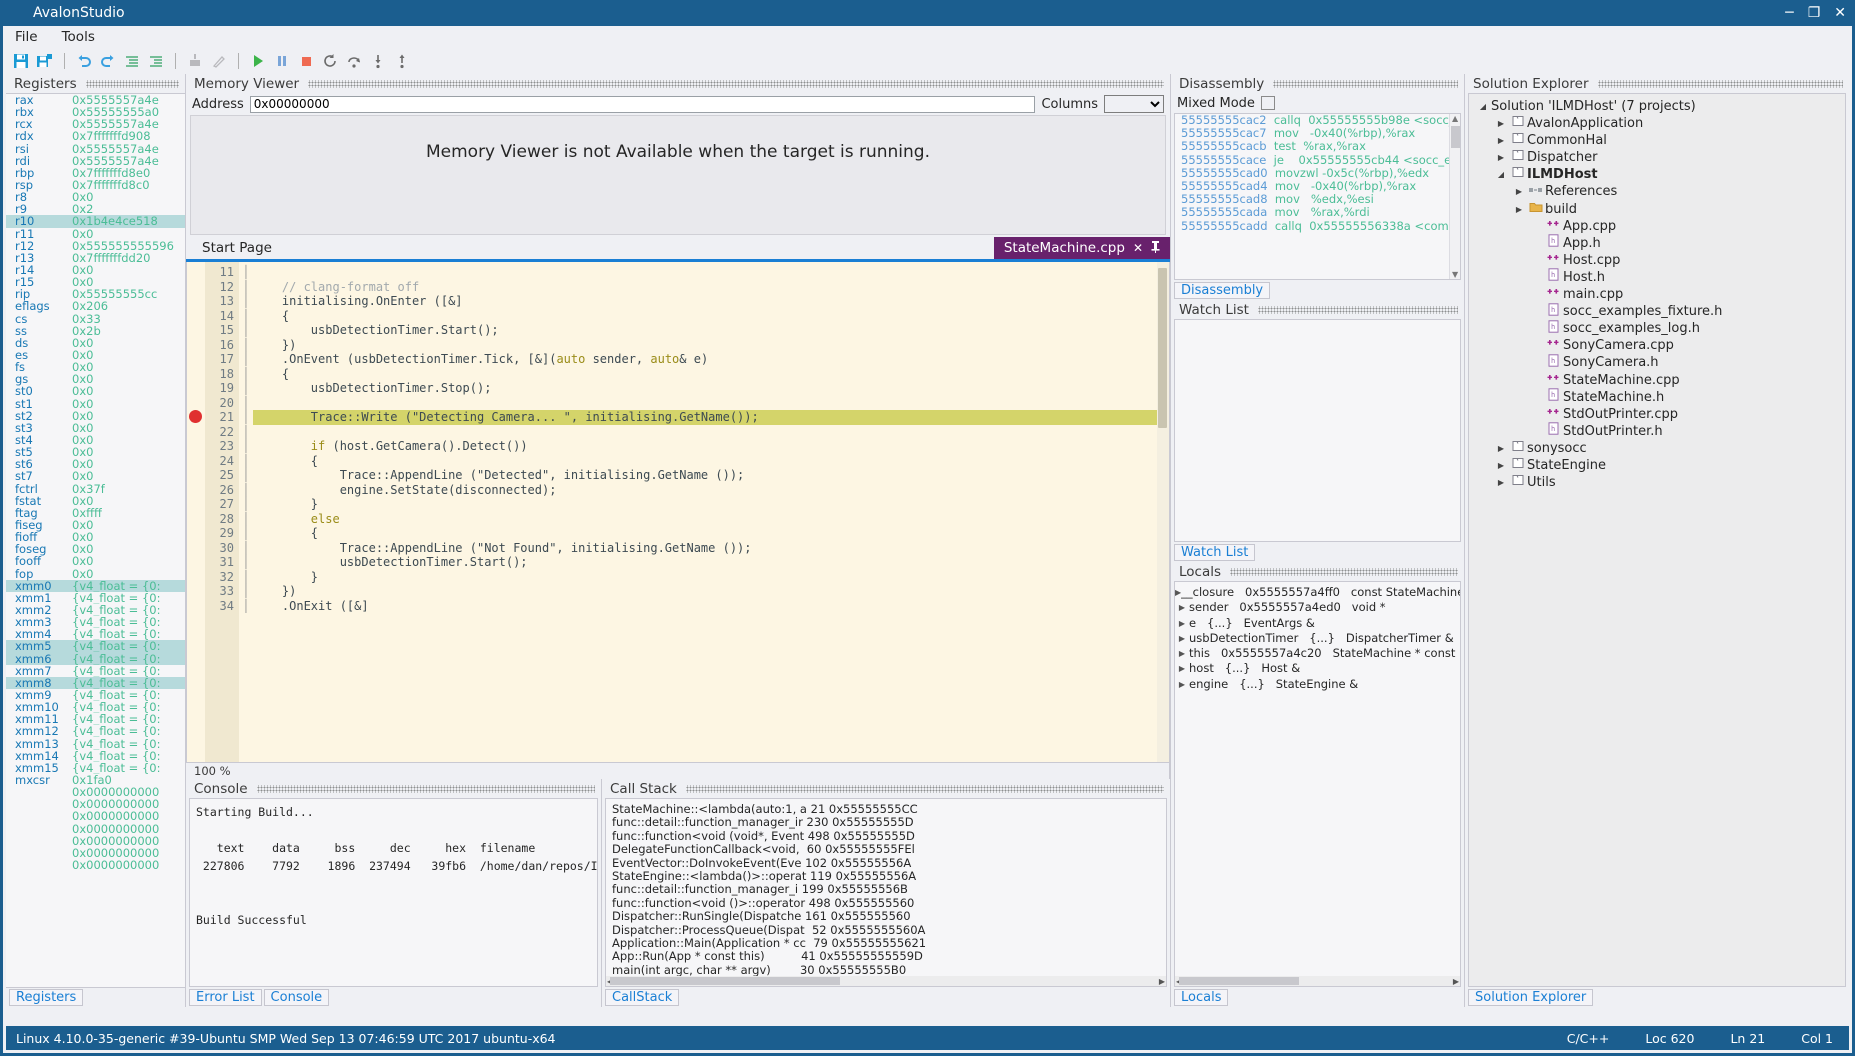 This screenshot has width=1855, height=1056. What do you see at coordinates (711, 287) in the screenshot?
I see `code-line: // clang-format off` at bounding box center [711, 287].